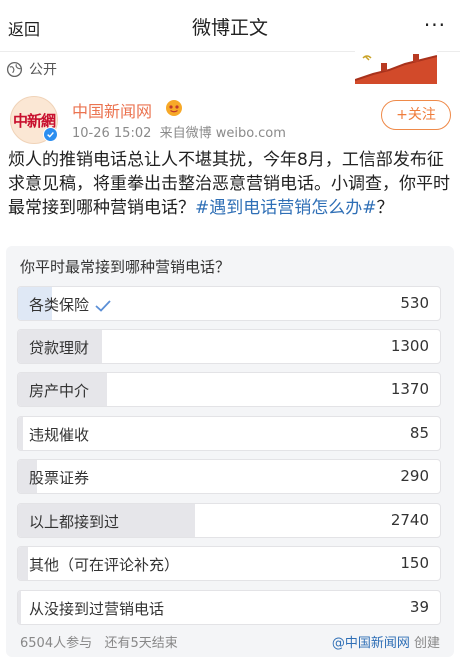 Image resolution: width=460 pixels, height=657 pixels. I want to click on poll-option-count: 85, so click(419, 433).